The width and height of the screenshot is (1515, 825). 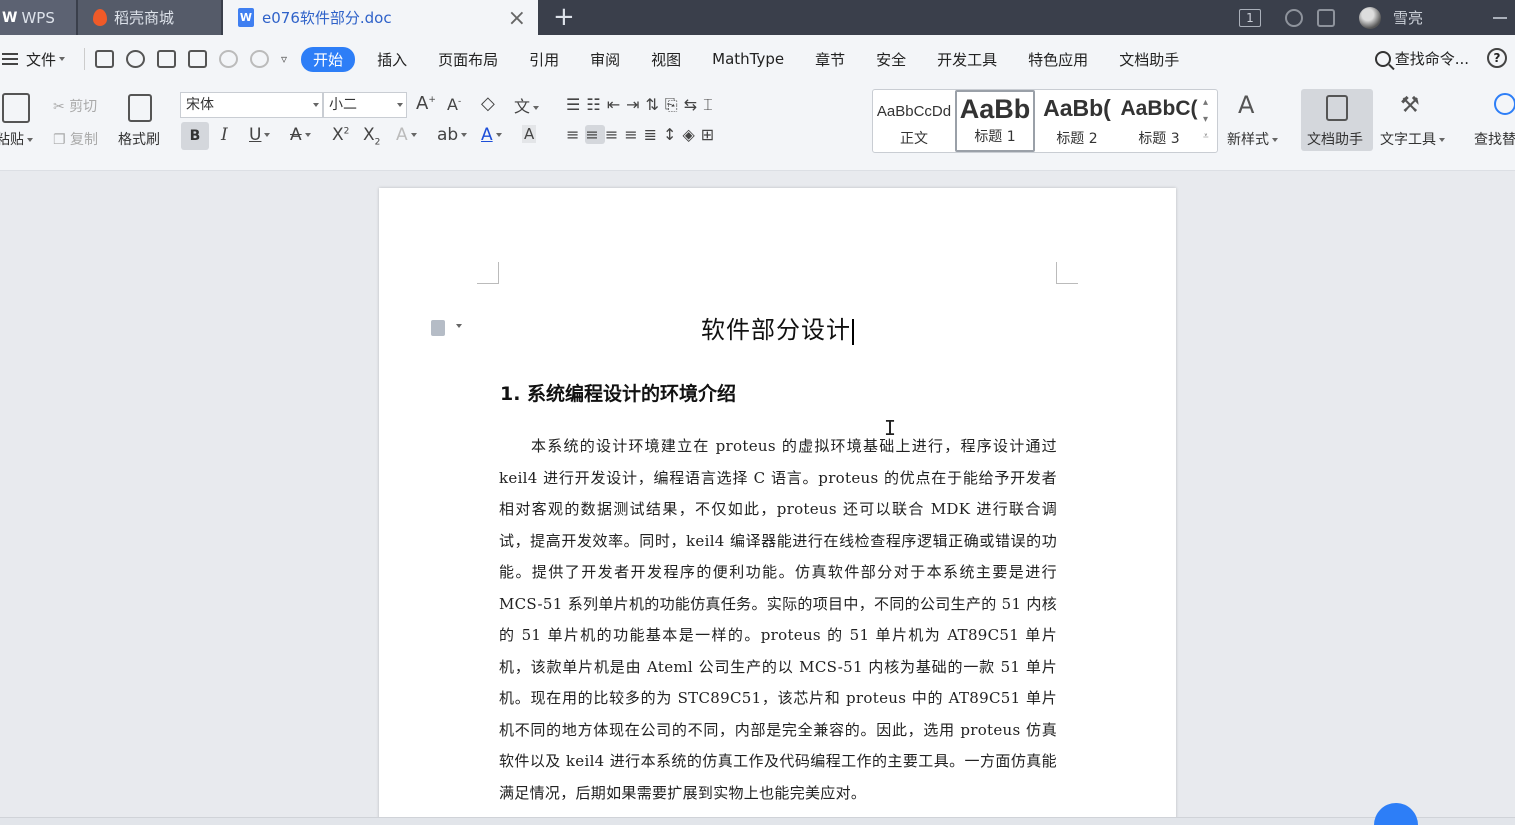 What do you see at coordinates (757, 17) in the screenshot?
I see `title-tab-bar: W WPS 稻壳商城 W e076软件部分.doc × + 1 雪亮` at bounding box center [757, 17].